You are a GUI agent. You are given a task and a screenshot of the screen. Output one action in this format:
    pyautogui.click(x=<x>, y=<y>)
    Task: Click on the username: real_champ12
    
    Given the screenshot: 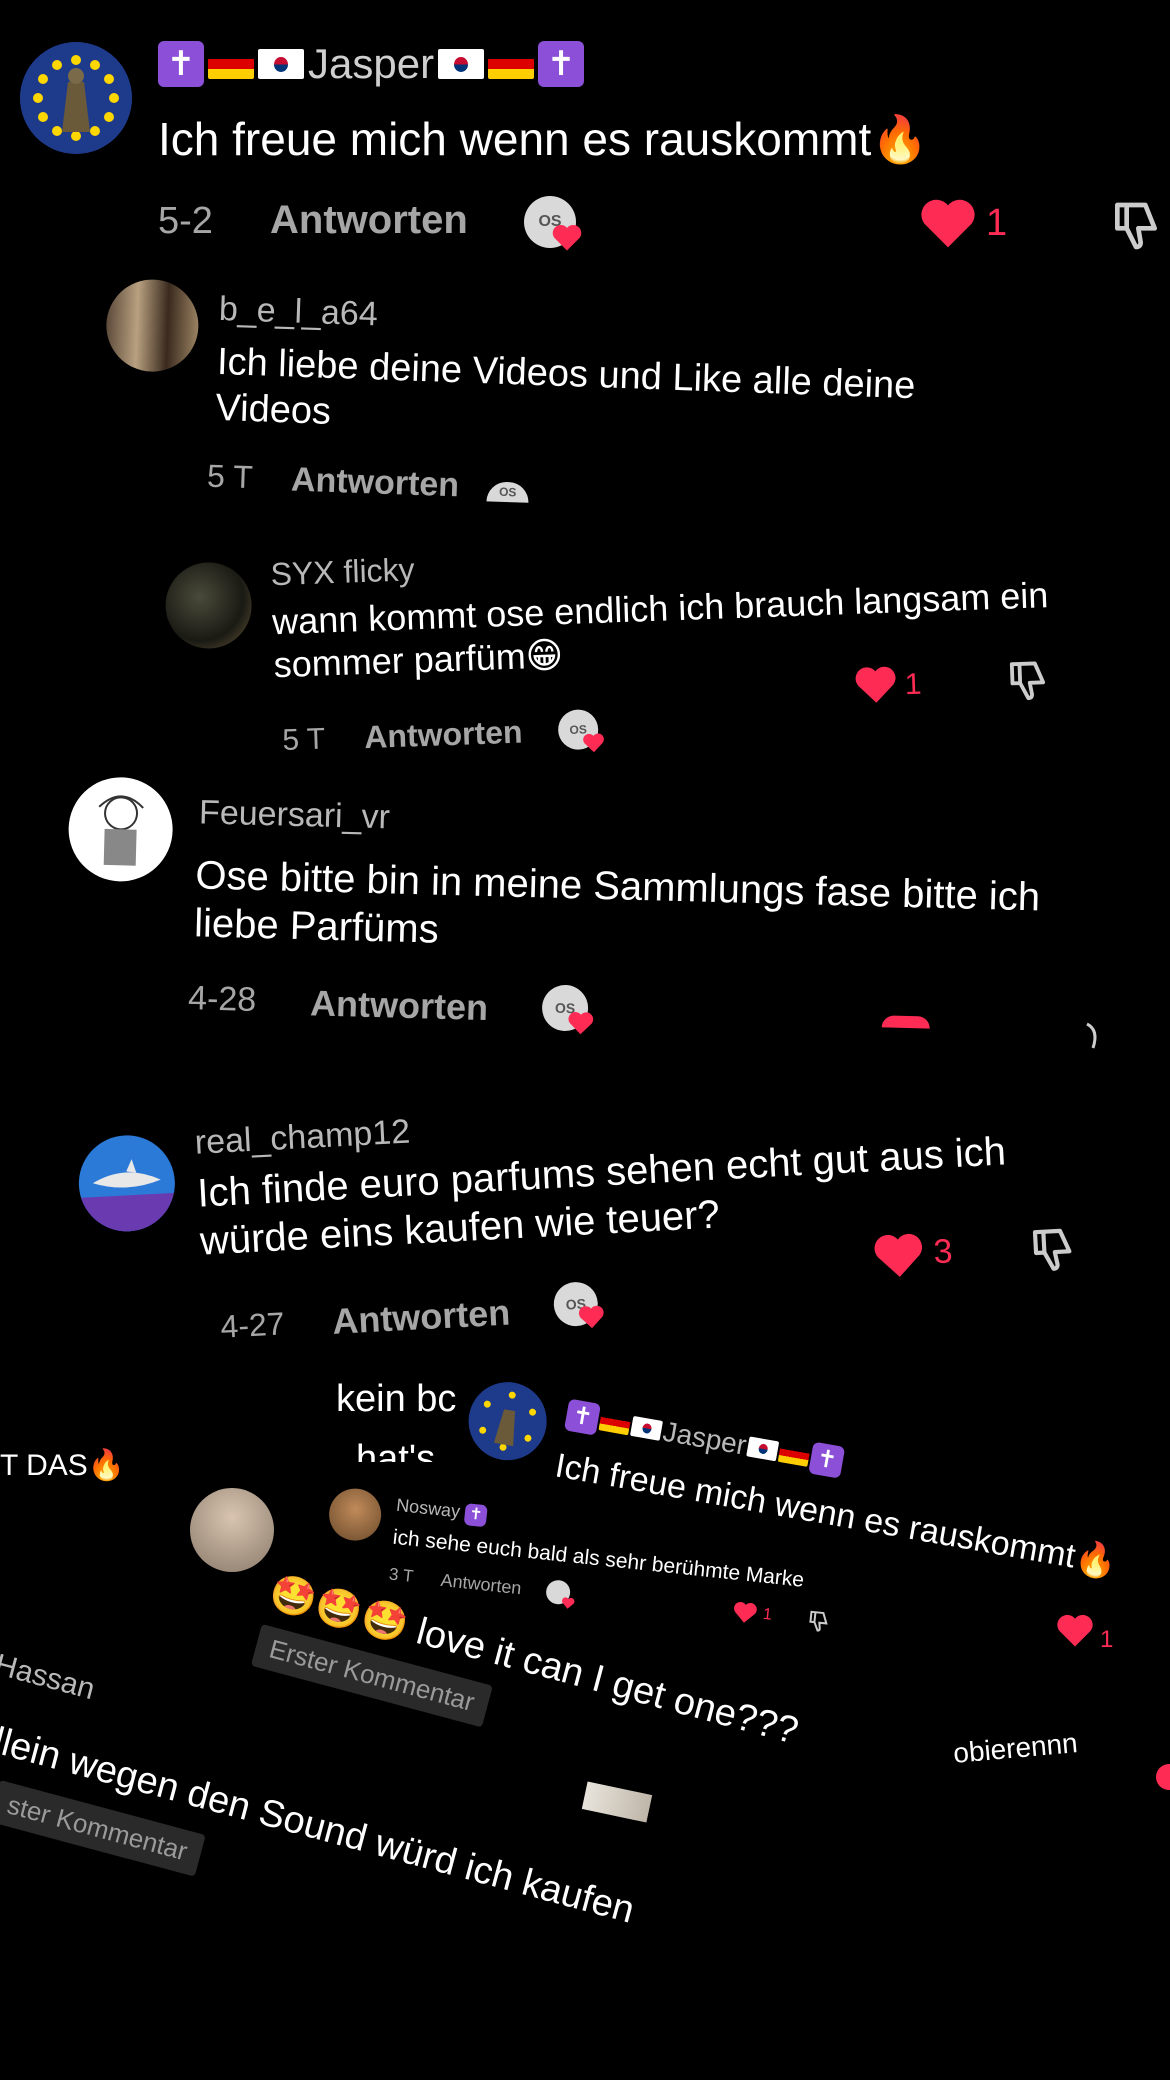 What is the action you would take?
    pyautogui.click(x=302, y=1138)
    